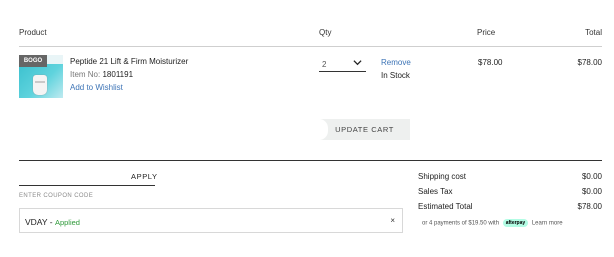 The height and width of the screenshot is (257, 614). I want to click on remove-link: Remove, so click(396, 62).